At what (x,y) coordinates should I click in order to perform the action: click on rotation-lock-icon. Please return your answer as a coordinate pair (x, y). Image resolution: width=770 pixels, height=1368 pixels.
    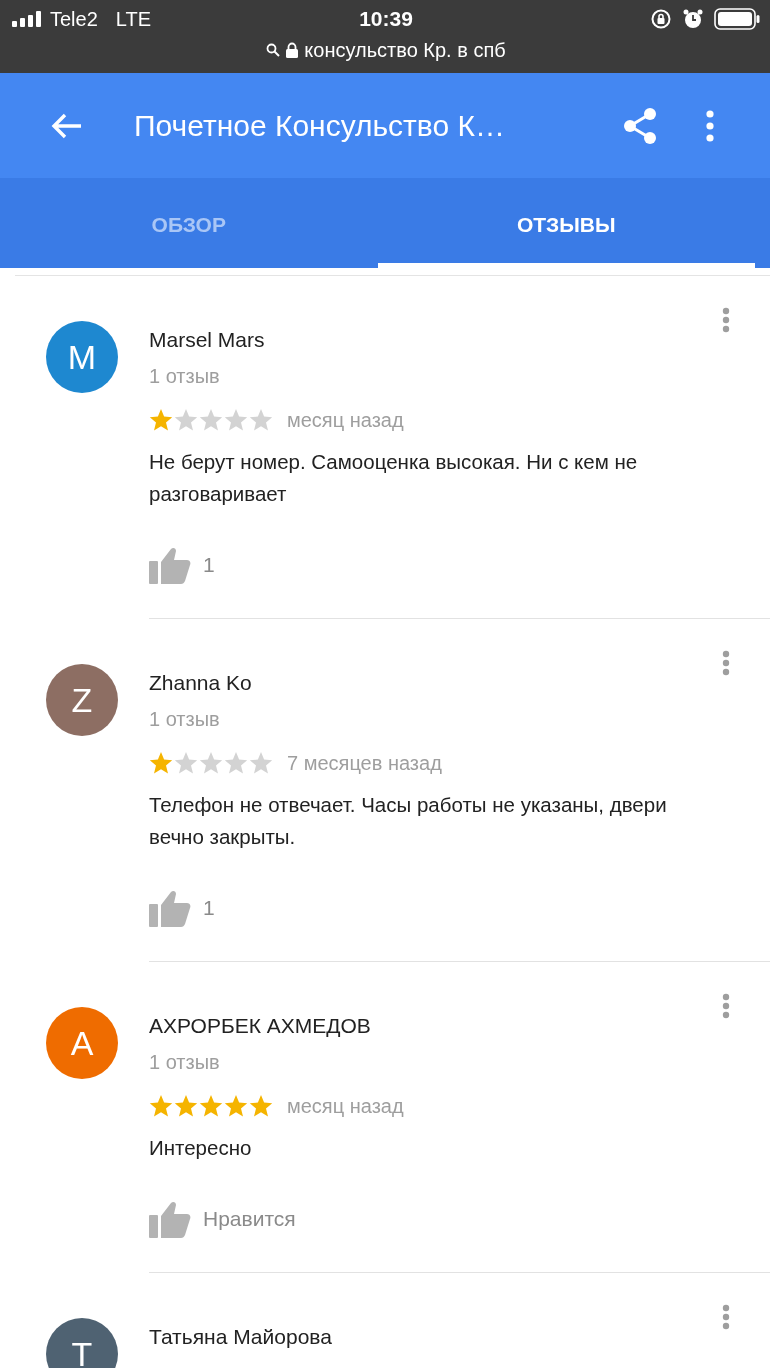
    Looking at the image, I should click on (661, 19).